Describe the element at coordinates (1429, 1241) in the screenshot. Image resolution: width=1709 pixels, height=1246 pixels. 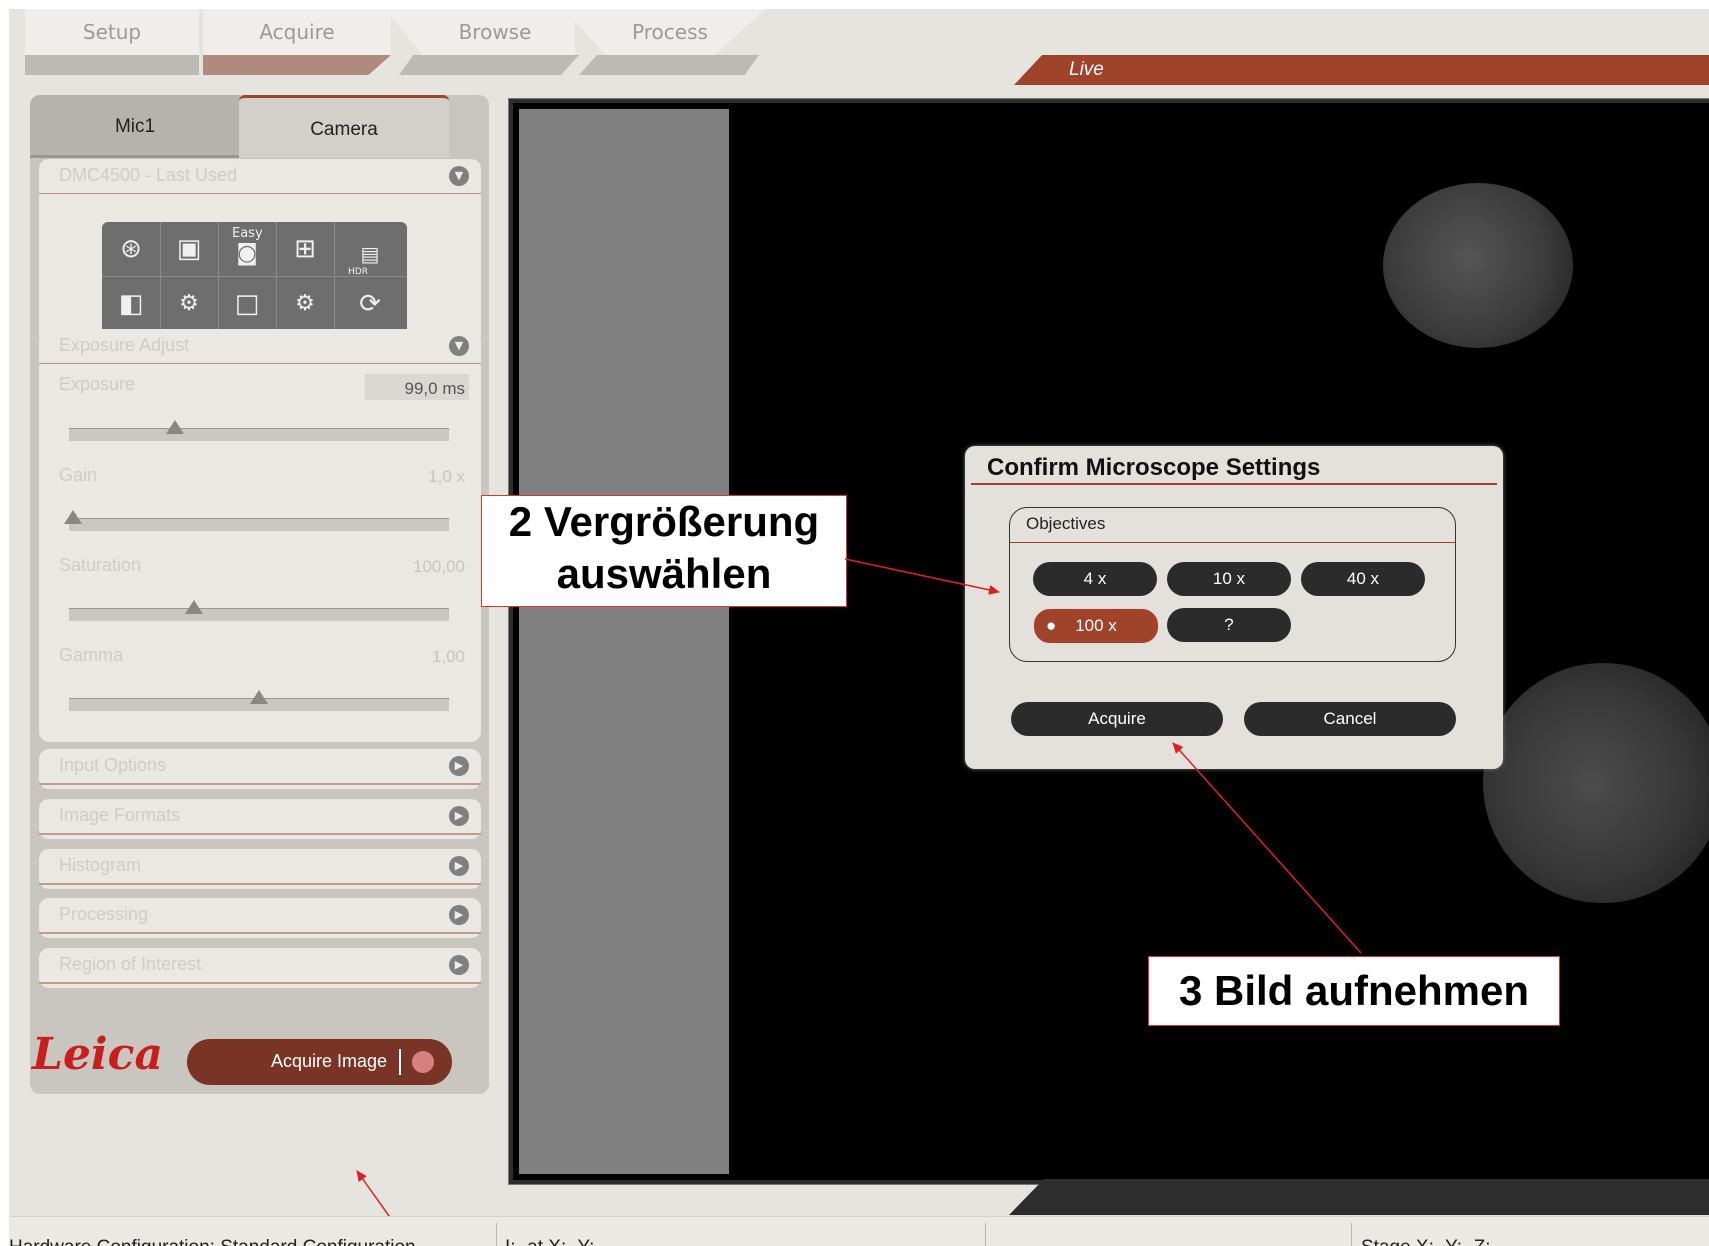
I see `status-stage: Stage X:- Y:- Z:-` at that location.